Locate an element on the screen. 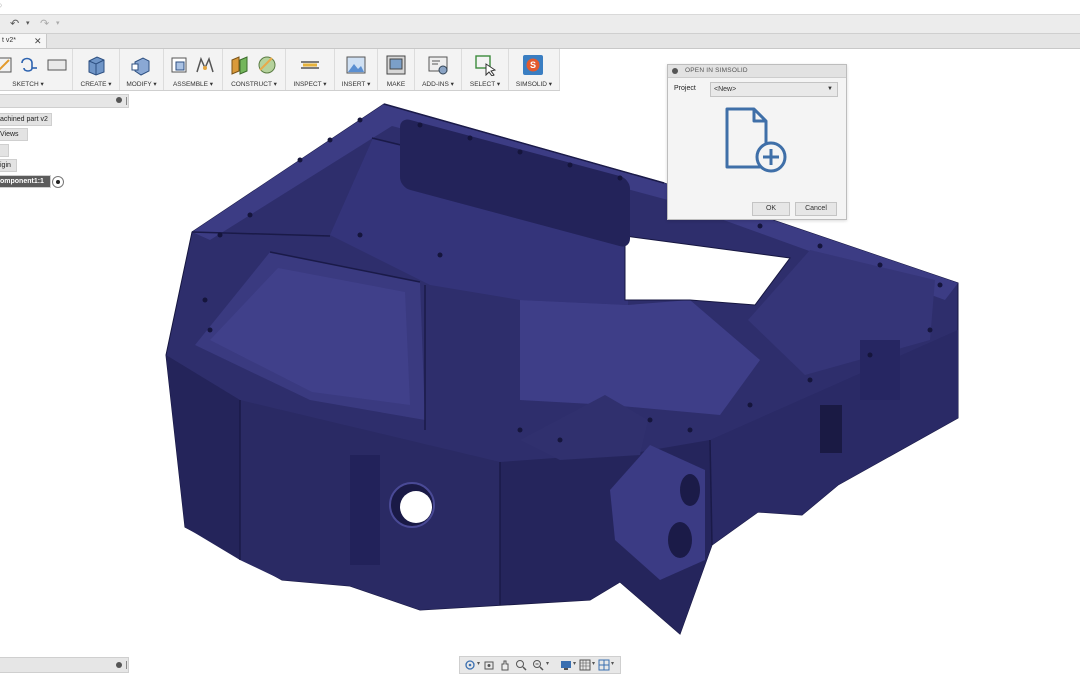 The width and height of the screenshot is (1080, 675). fit-icon is located at coordinates (538, 665).